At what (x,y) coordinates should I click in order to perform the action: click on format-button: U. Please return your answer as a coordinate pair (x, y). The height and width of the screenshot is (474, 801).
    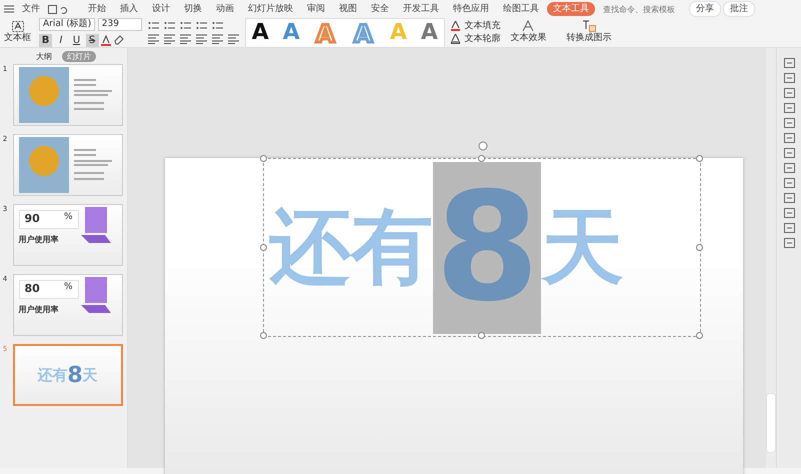
    Looking at the image, I should click on (76, 40).